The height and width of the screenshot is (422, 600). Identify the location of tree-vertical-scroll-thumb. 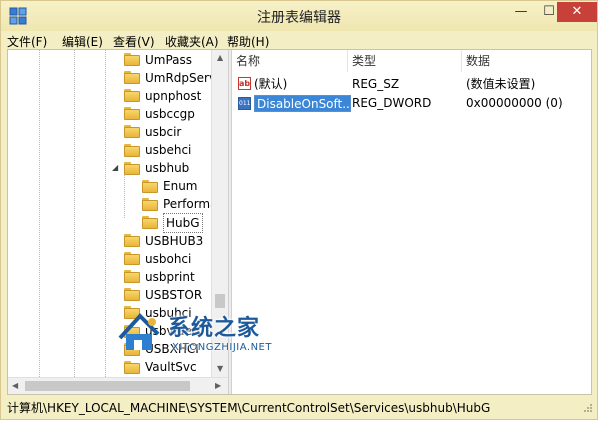
(220, 301).